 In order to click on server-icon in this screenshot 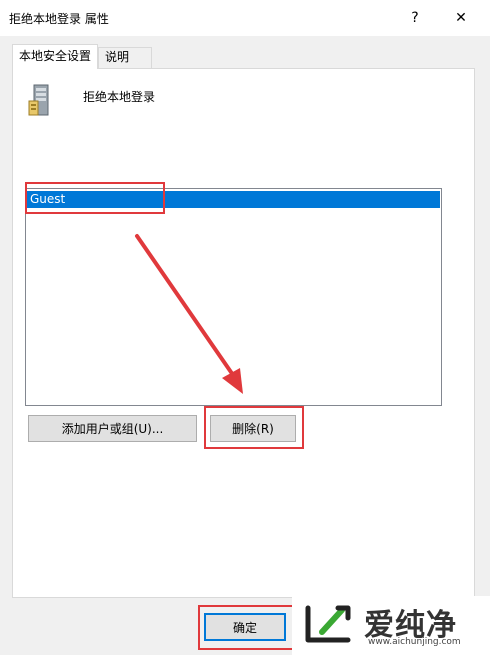, I will do `click(38, 100)`.